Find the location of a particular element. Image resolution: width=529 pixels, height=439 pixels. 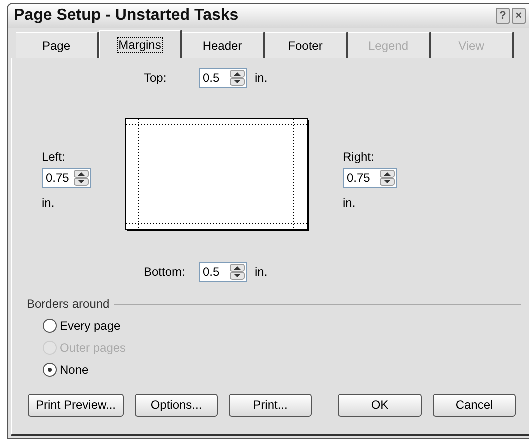

help-button: ? is located at coordinates (503, 16).